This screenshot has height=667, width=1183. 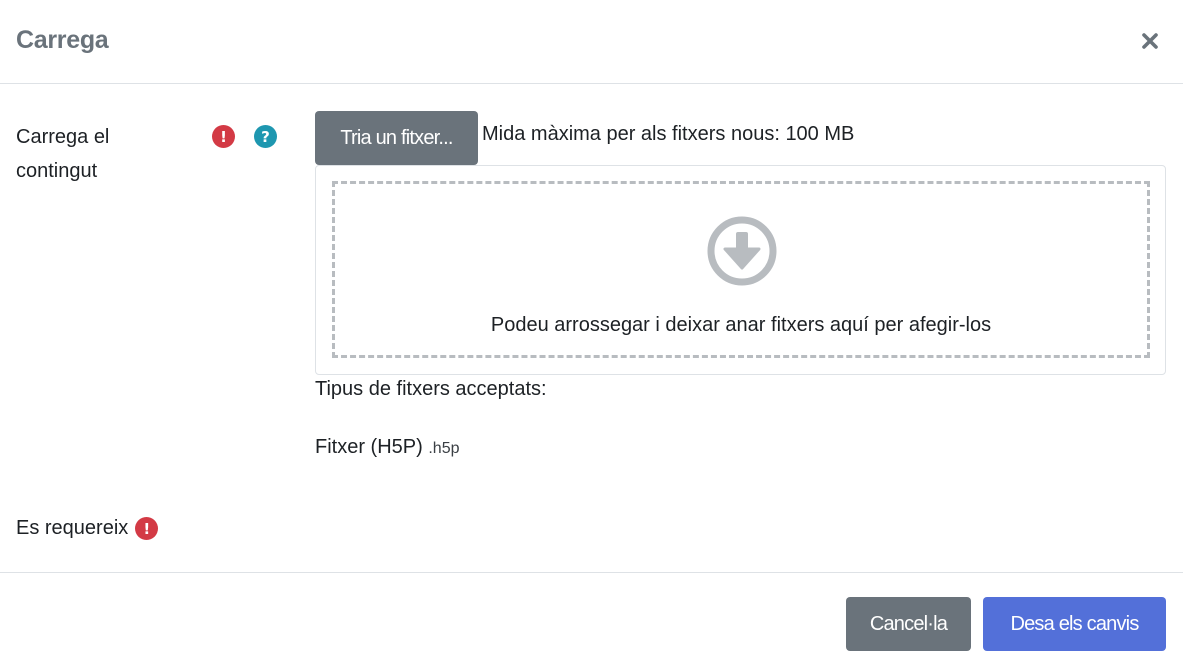 What do you see at coordinates (591, 619) in the screenshot?
I see `modal-footer: Cancel·la Desa els canvis` at bounding box center [591, 619].